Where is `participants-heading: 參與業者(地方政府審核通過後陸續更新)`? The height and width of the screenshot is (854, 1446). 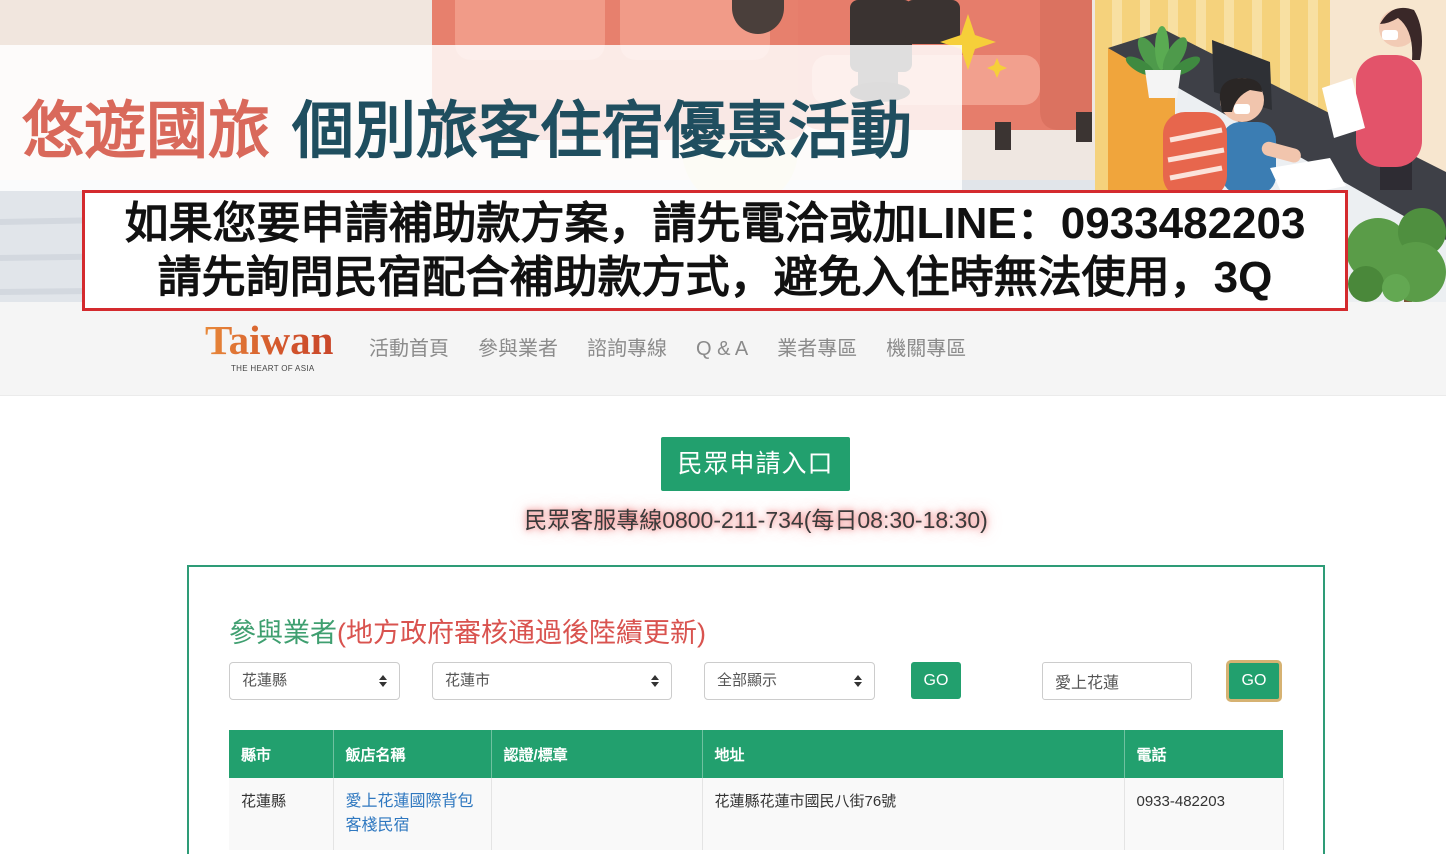 participants-heading: 參與業者(地方政府審核通過後陸續更新) is located at coordinates (467, 633).